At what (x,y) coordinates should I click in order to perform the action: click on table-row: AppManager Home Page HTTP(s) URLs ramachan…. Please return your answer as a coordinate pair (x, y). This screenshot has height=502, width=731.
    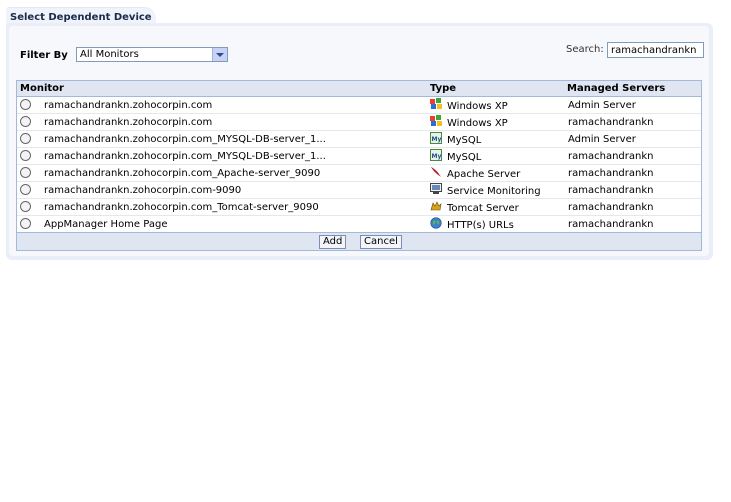
    Looking at the image, I should click on (359, 224).